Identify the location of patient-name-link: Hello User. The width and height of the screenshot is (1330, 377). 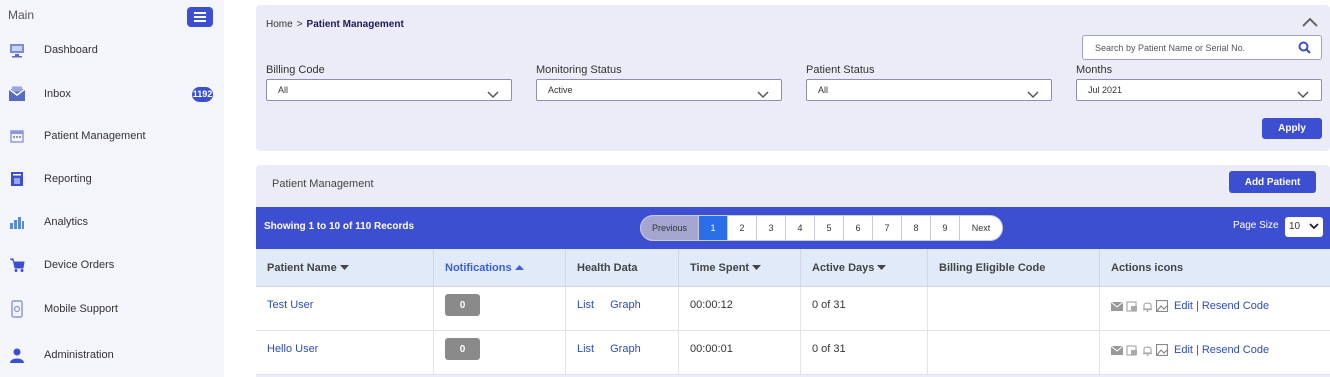
(292, 349).